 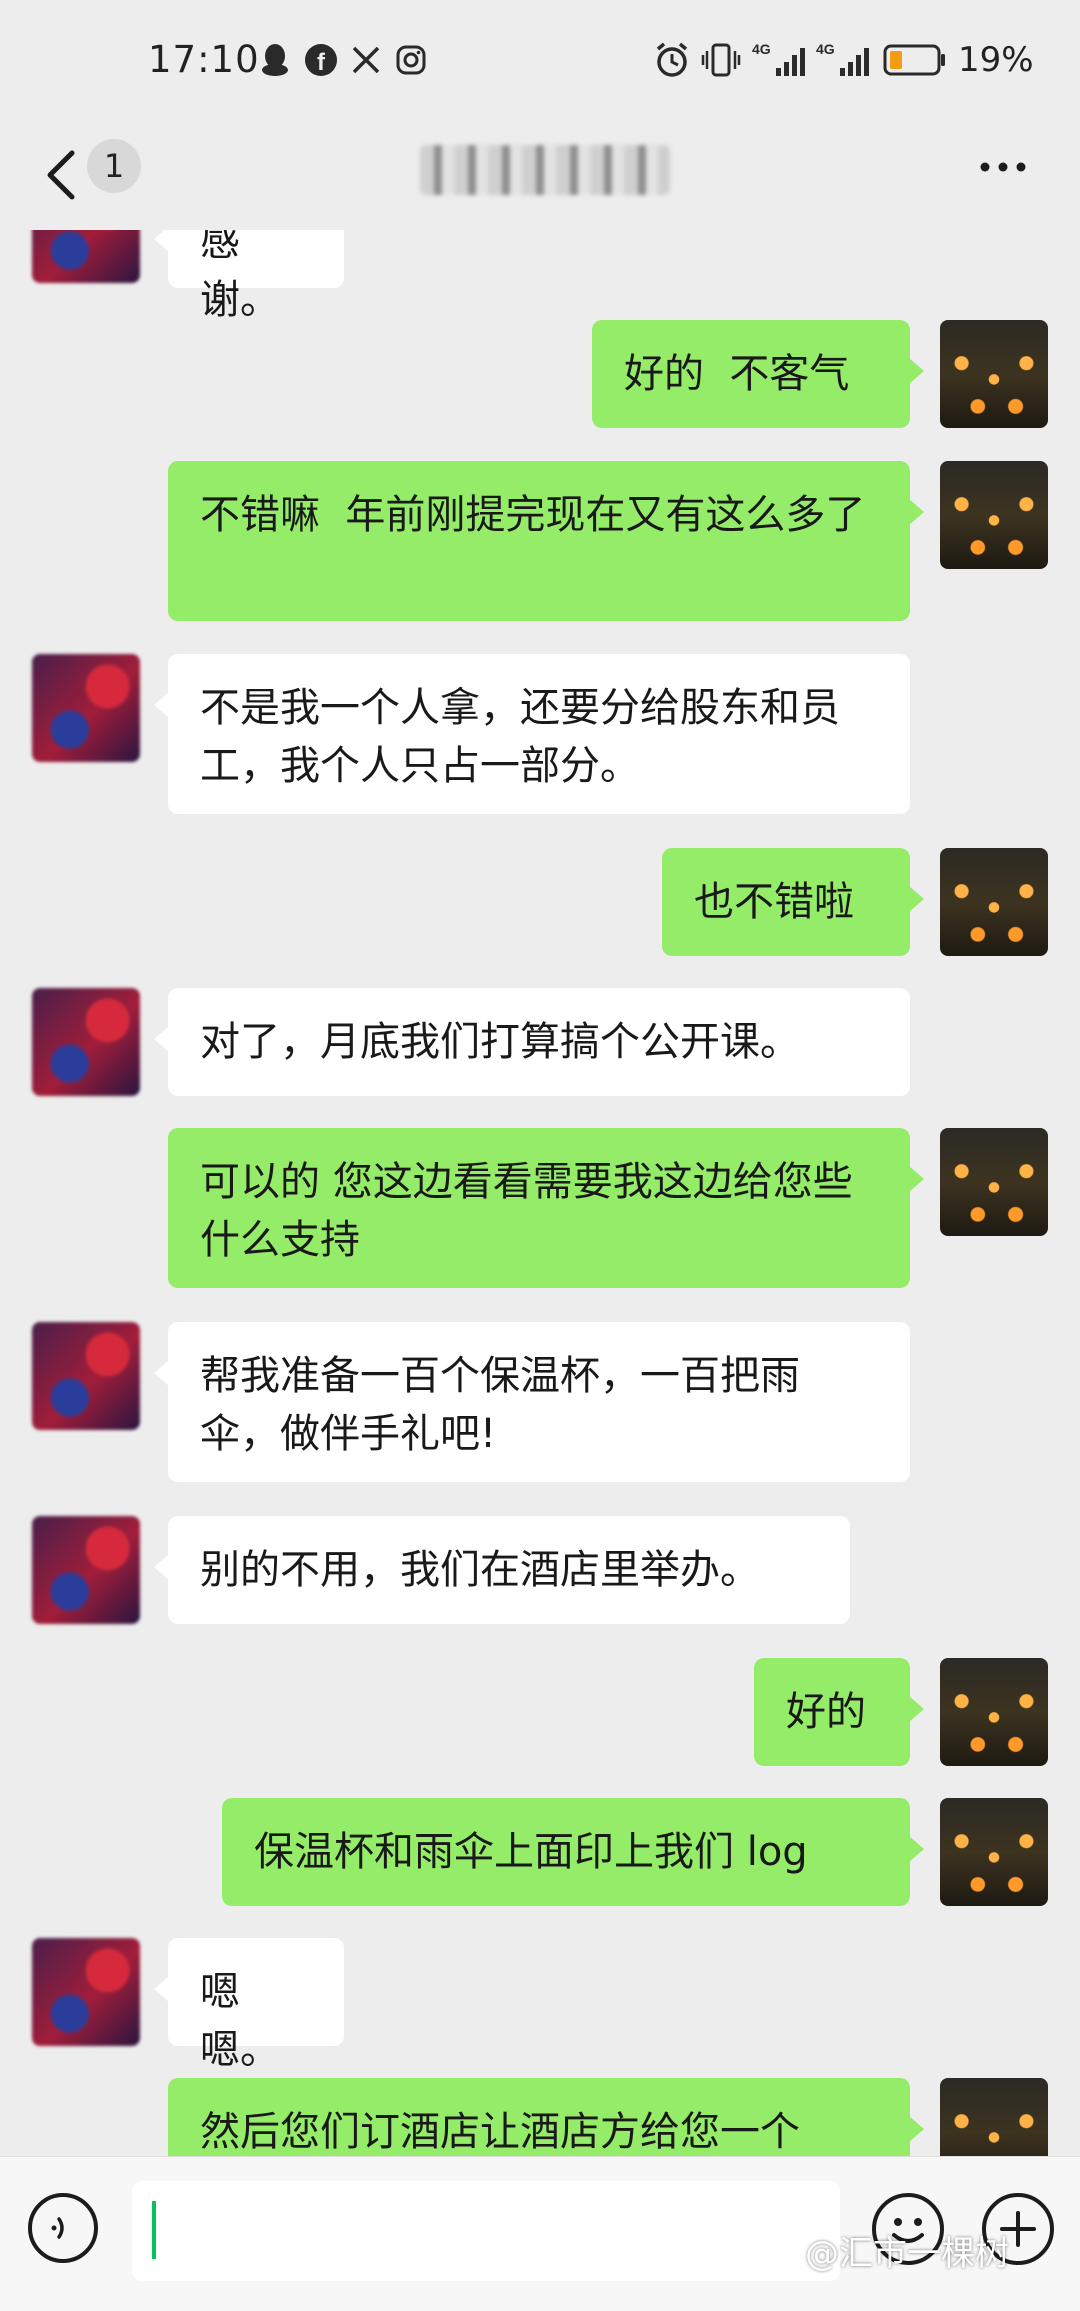 I want to click on svg-text: f, so click(x=321, y=62).